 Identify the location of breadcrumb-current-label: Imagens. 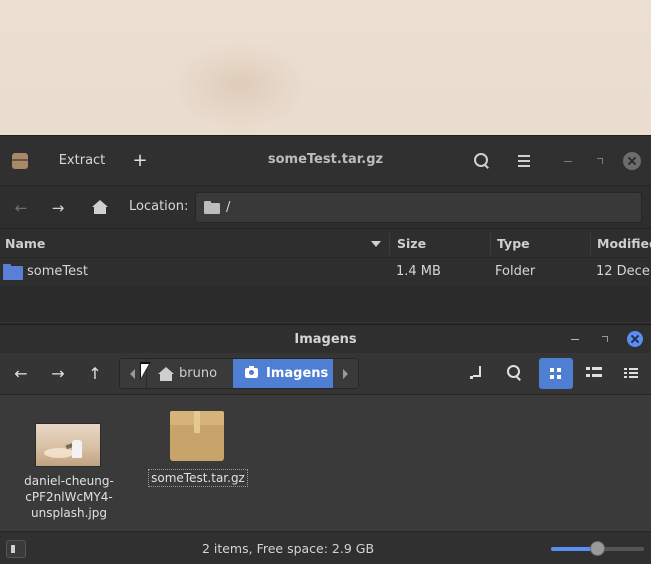
(297, 373).